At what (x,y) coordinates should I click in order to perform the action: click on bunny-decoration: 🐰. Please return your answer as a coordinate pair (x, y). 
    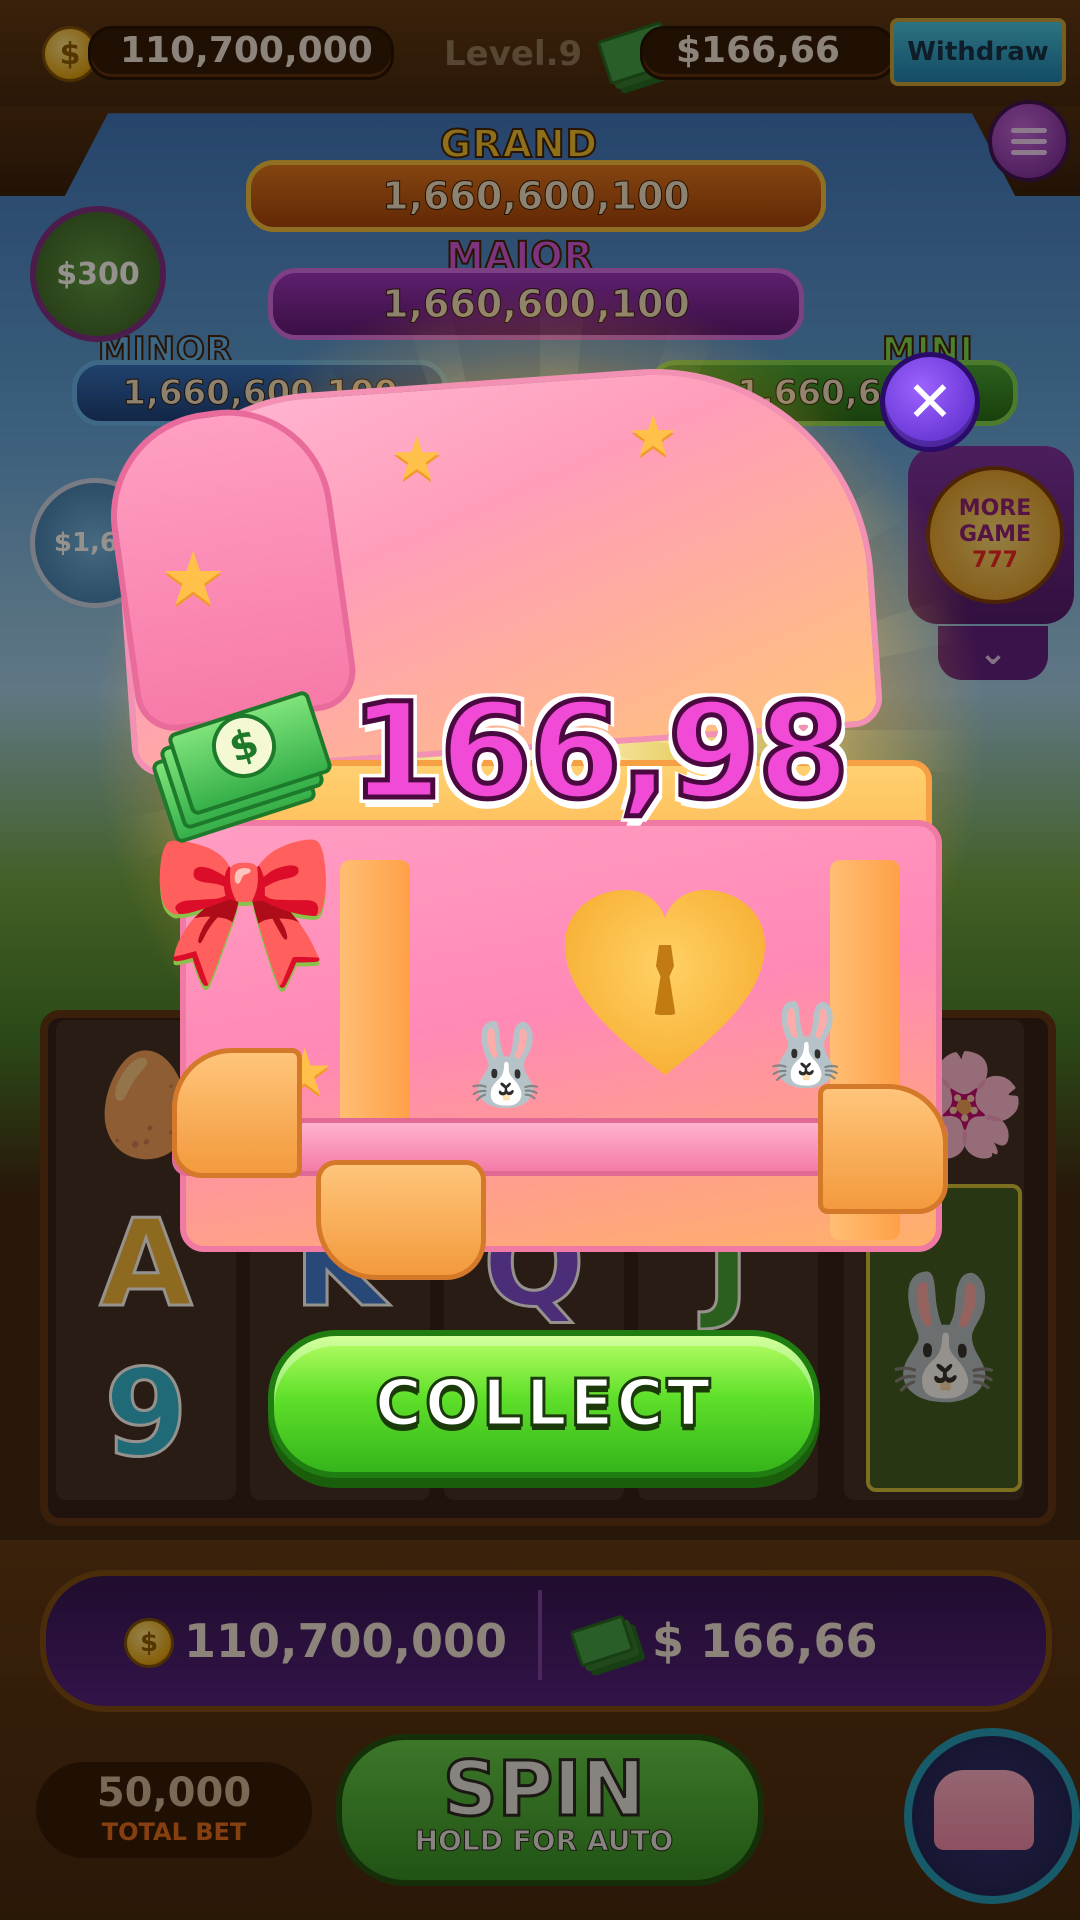
    Looking at the image, I should click on (506, 1064).